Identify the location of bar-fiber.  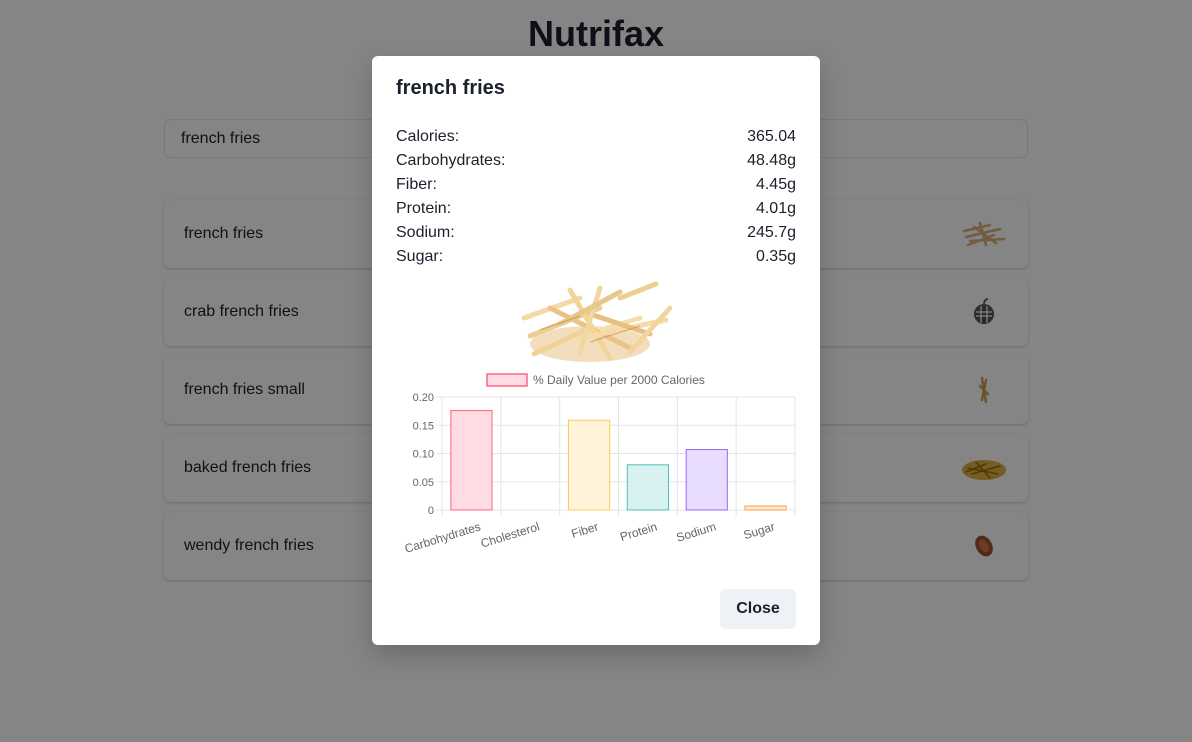
(589, 465).